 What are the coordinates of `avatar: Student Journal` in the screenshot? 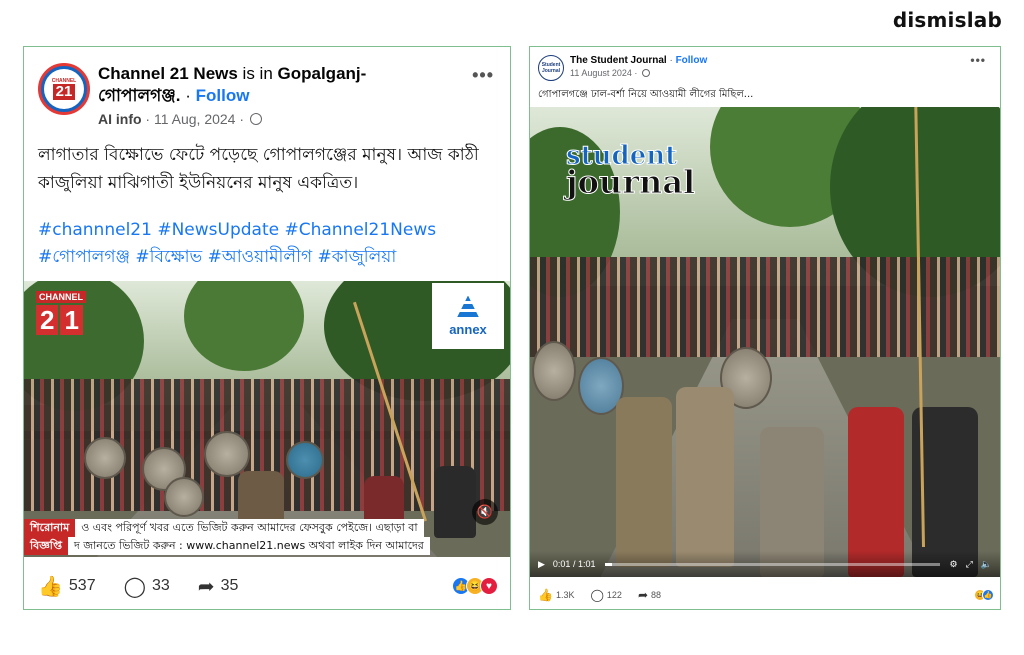 It's located at (551, 68).